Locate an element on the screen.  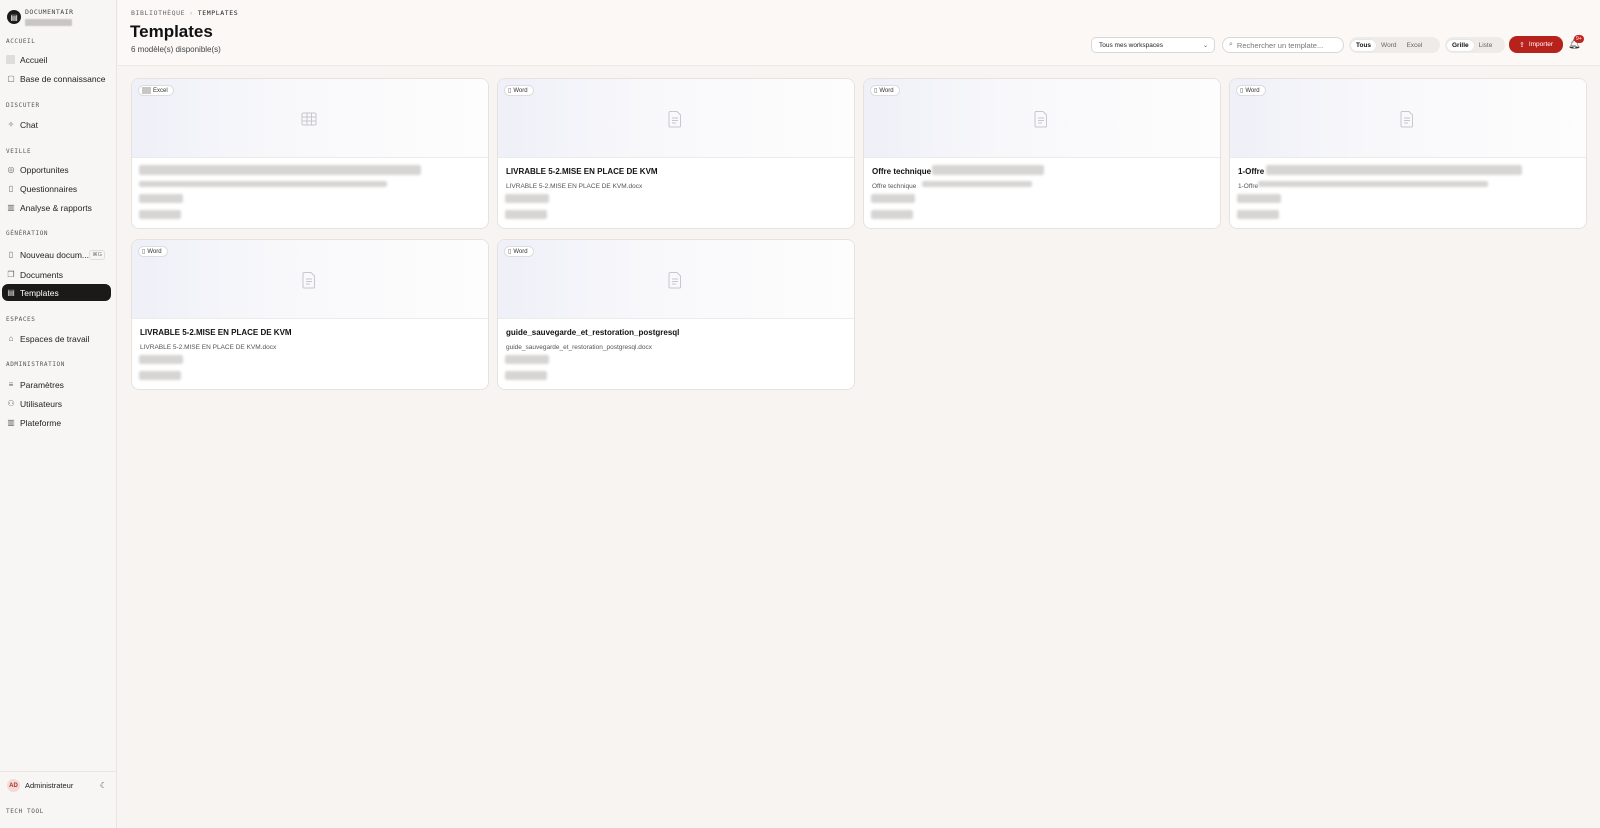
sidebar-item-label: Analyse & rapports is located at coordinates (56, 207).